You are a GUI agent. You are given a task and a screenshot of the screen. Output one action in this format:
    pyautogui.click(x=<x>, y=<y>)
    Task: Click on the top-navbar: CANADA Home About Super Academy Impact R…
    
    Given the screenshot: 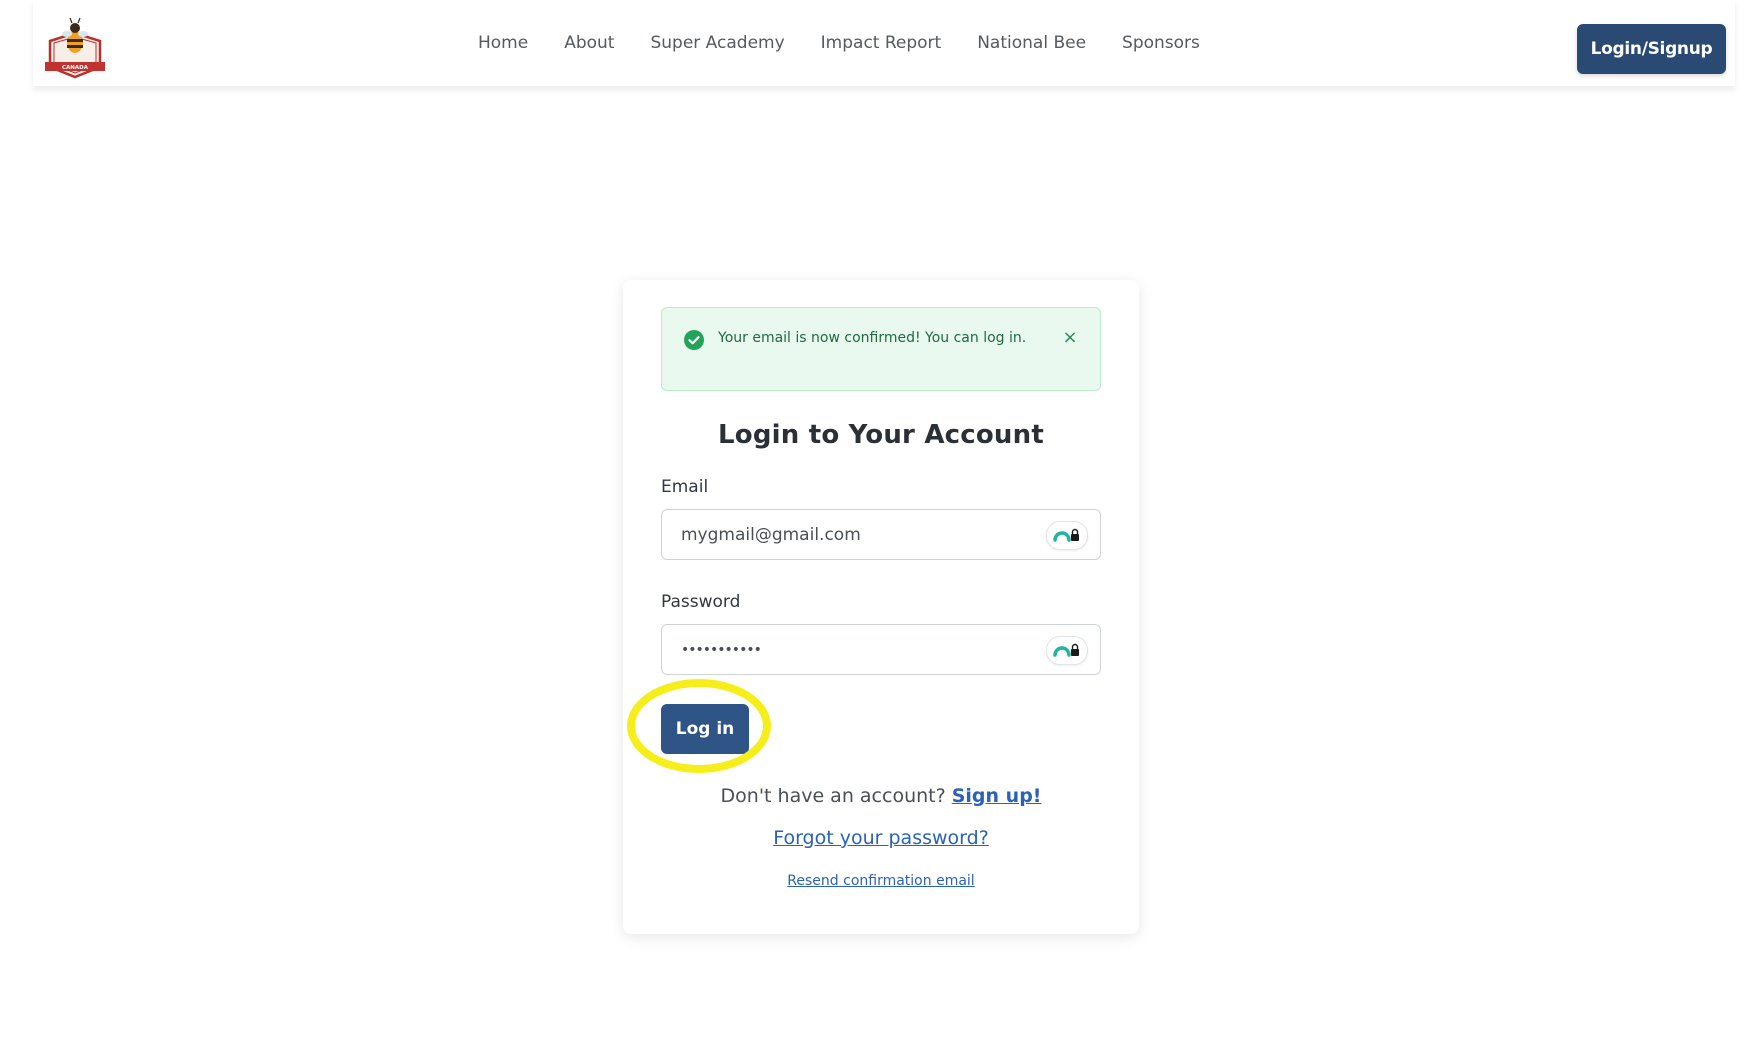 What is the action you would take?
    pyautogui.click(x=884, y=43)
    